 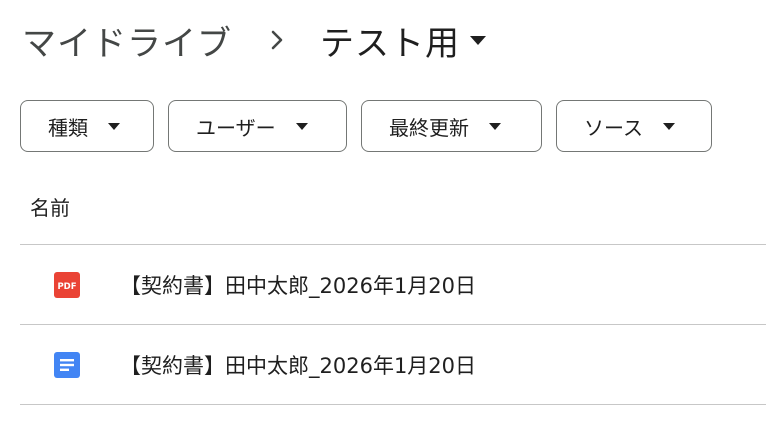 What do you see at coordinates (429, 127) in the screenshot?
I see `filter-modified-label: 最終更新` at bounding box center [429, 127].